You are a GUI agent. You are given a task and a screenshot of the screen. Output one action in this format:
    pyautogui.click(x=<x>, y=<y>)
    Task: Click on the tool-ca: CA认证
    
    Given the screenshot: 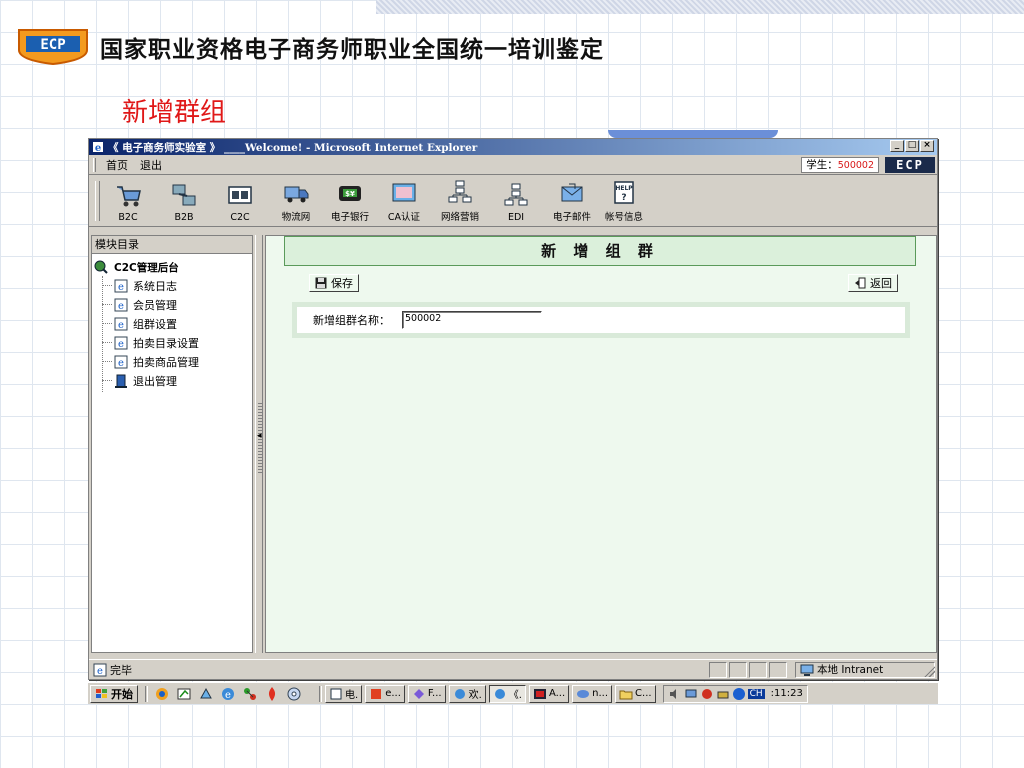 What is the action you would take?
    pyautogui.click(x=404, y=201)
    